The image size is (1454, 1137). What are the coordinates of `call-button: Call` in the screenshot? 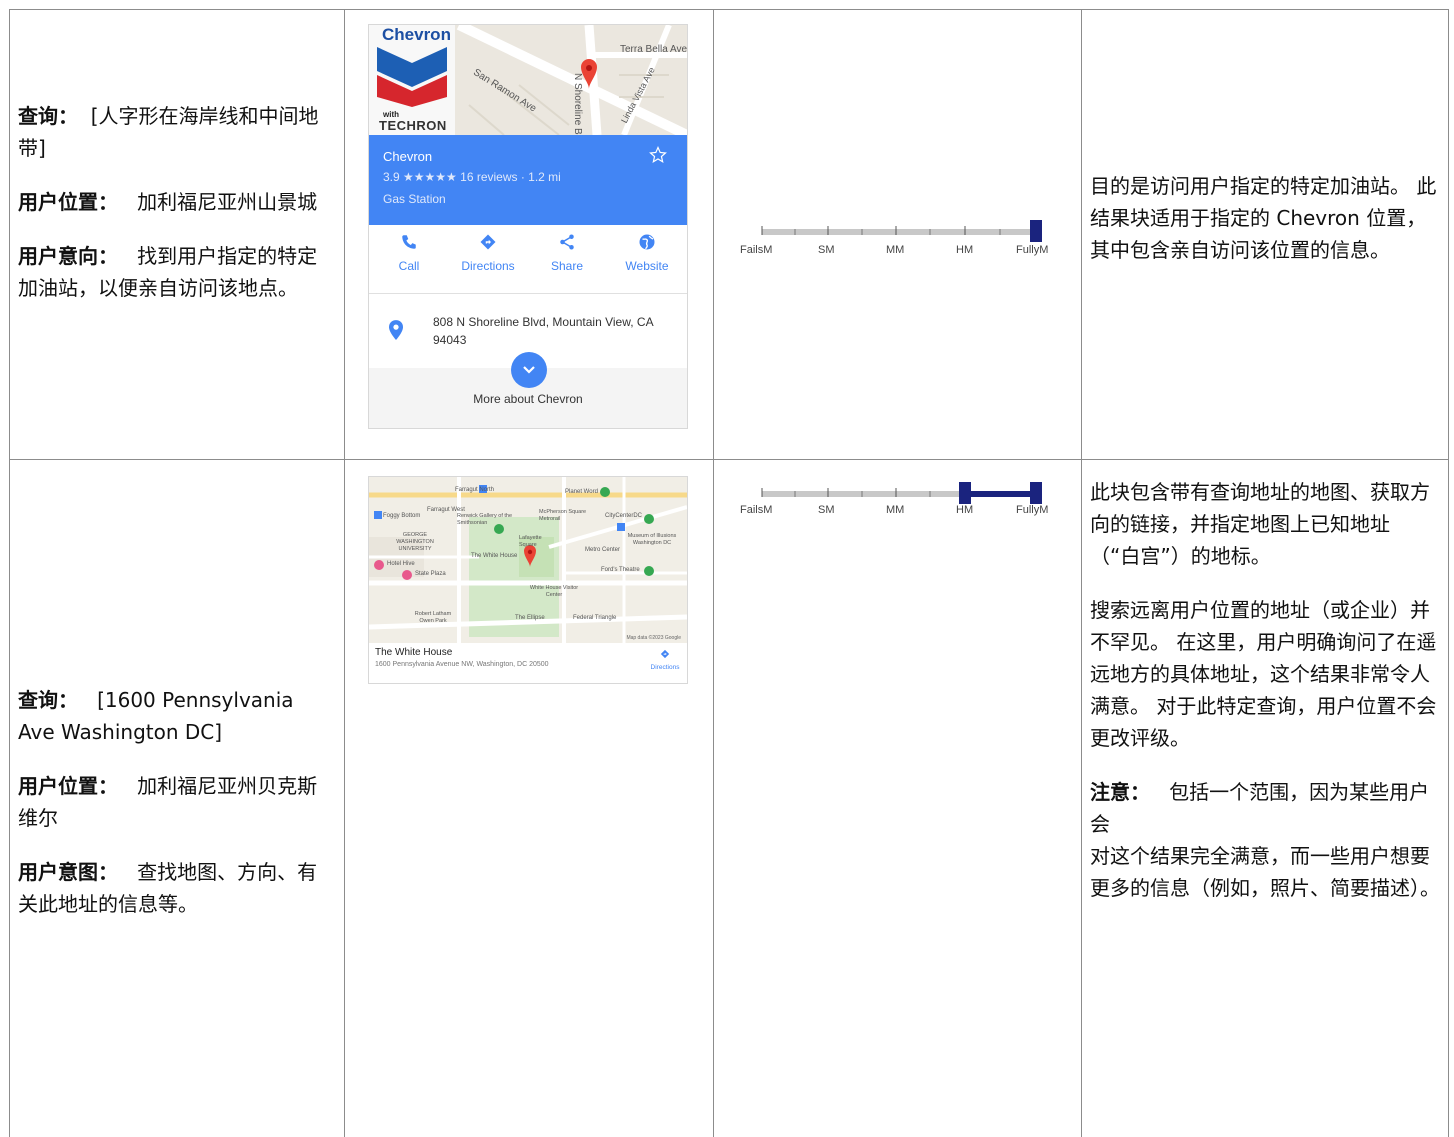 It's located at (409, 253).